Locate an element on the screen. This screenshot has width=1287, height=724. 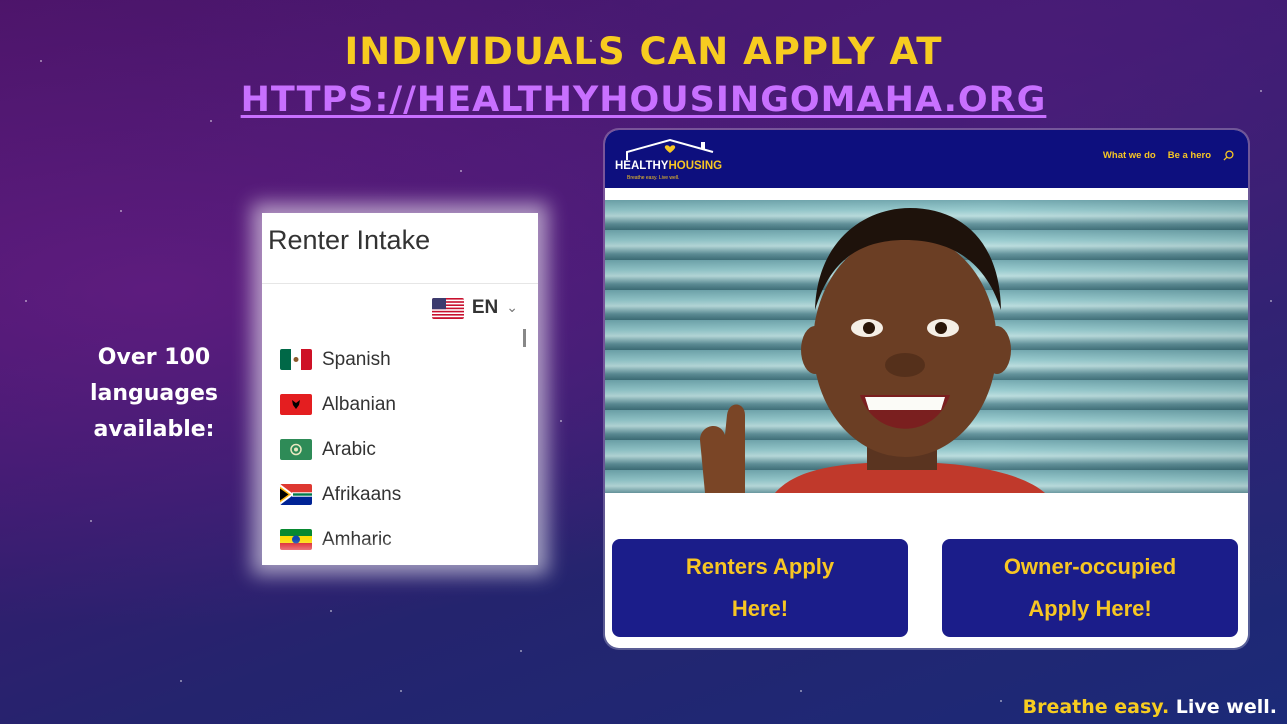
renters-apply-button: Renters Apply Here! is located at coordinates (760, 588).